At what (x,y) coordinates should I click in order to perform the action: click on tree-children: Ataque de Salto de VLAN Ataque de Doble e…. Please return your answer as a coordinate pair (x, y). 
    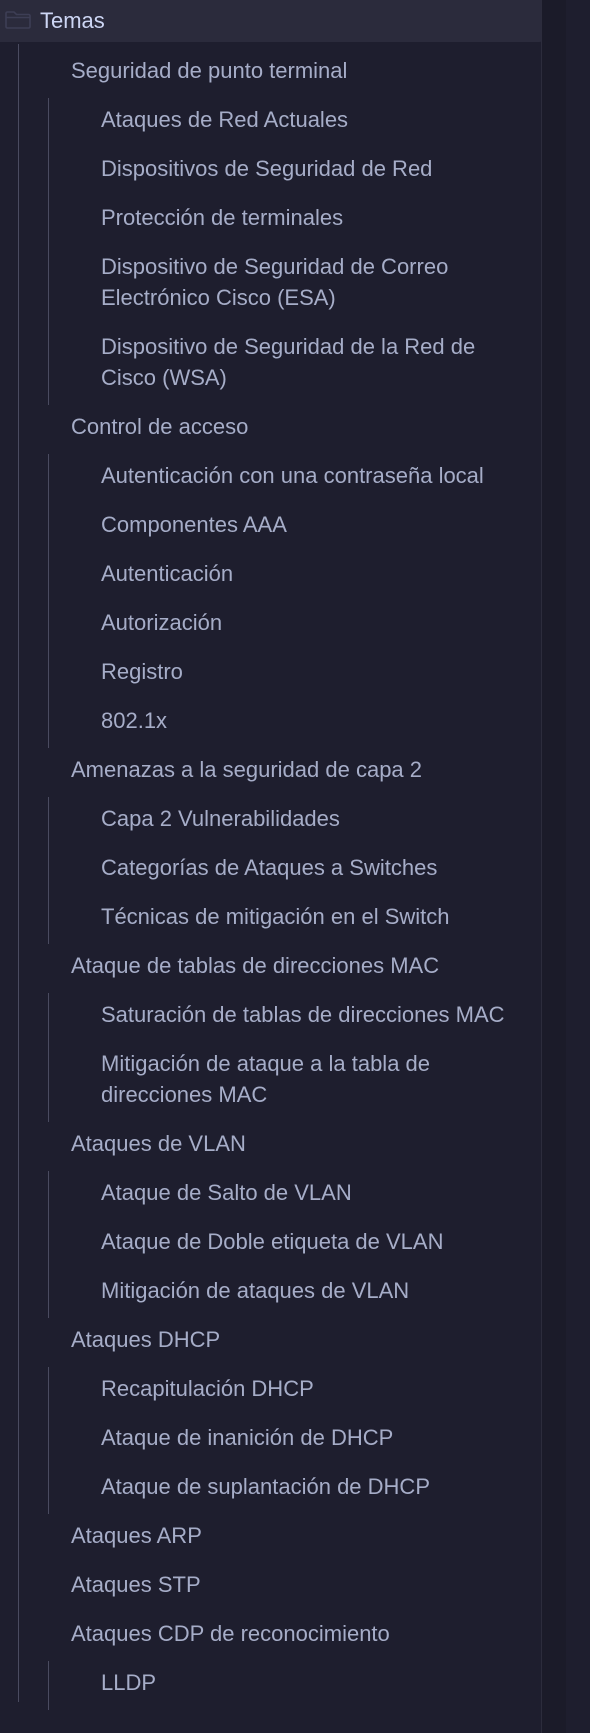
    Looking at the image, I should click on (272, 1244).